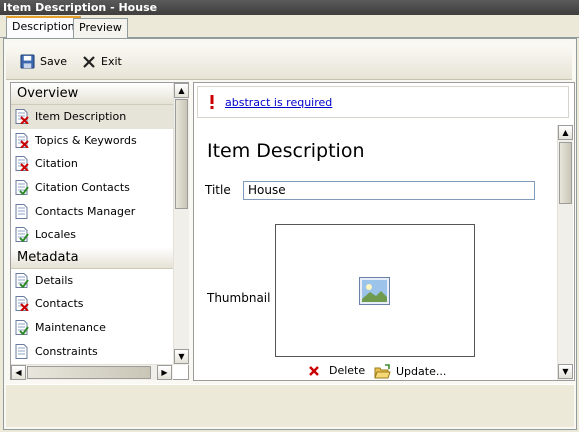 The width and height of the screenshot is (579, 432). I want to click on sidebar-item: Contacts Manager, so click(99, 211).